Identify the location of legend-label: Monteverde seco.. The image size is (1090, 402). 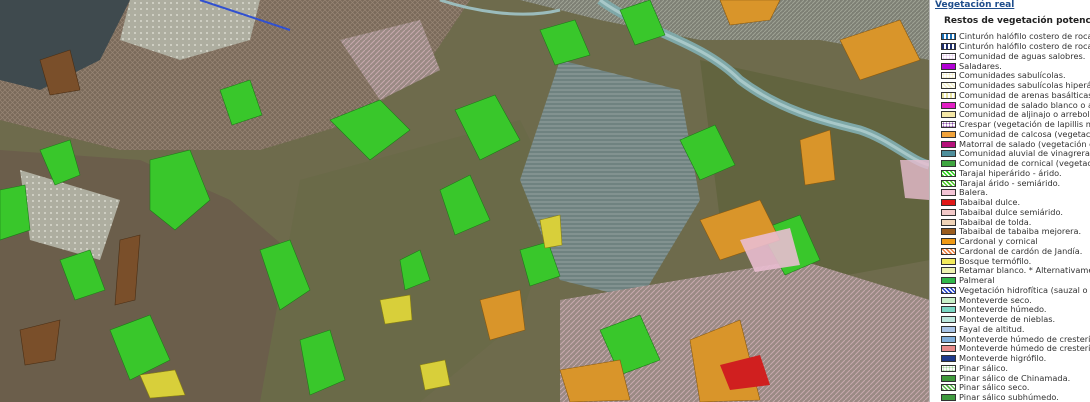
(995, 299).